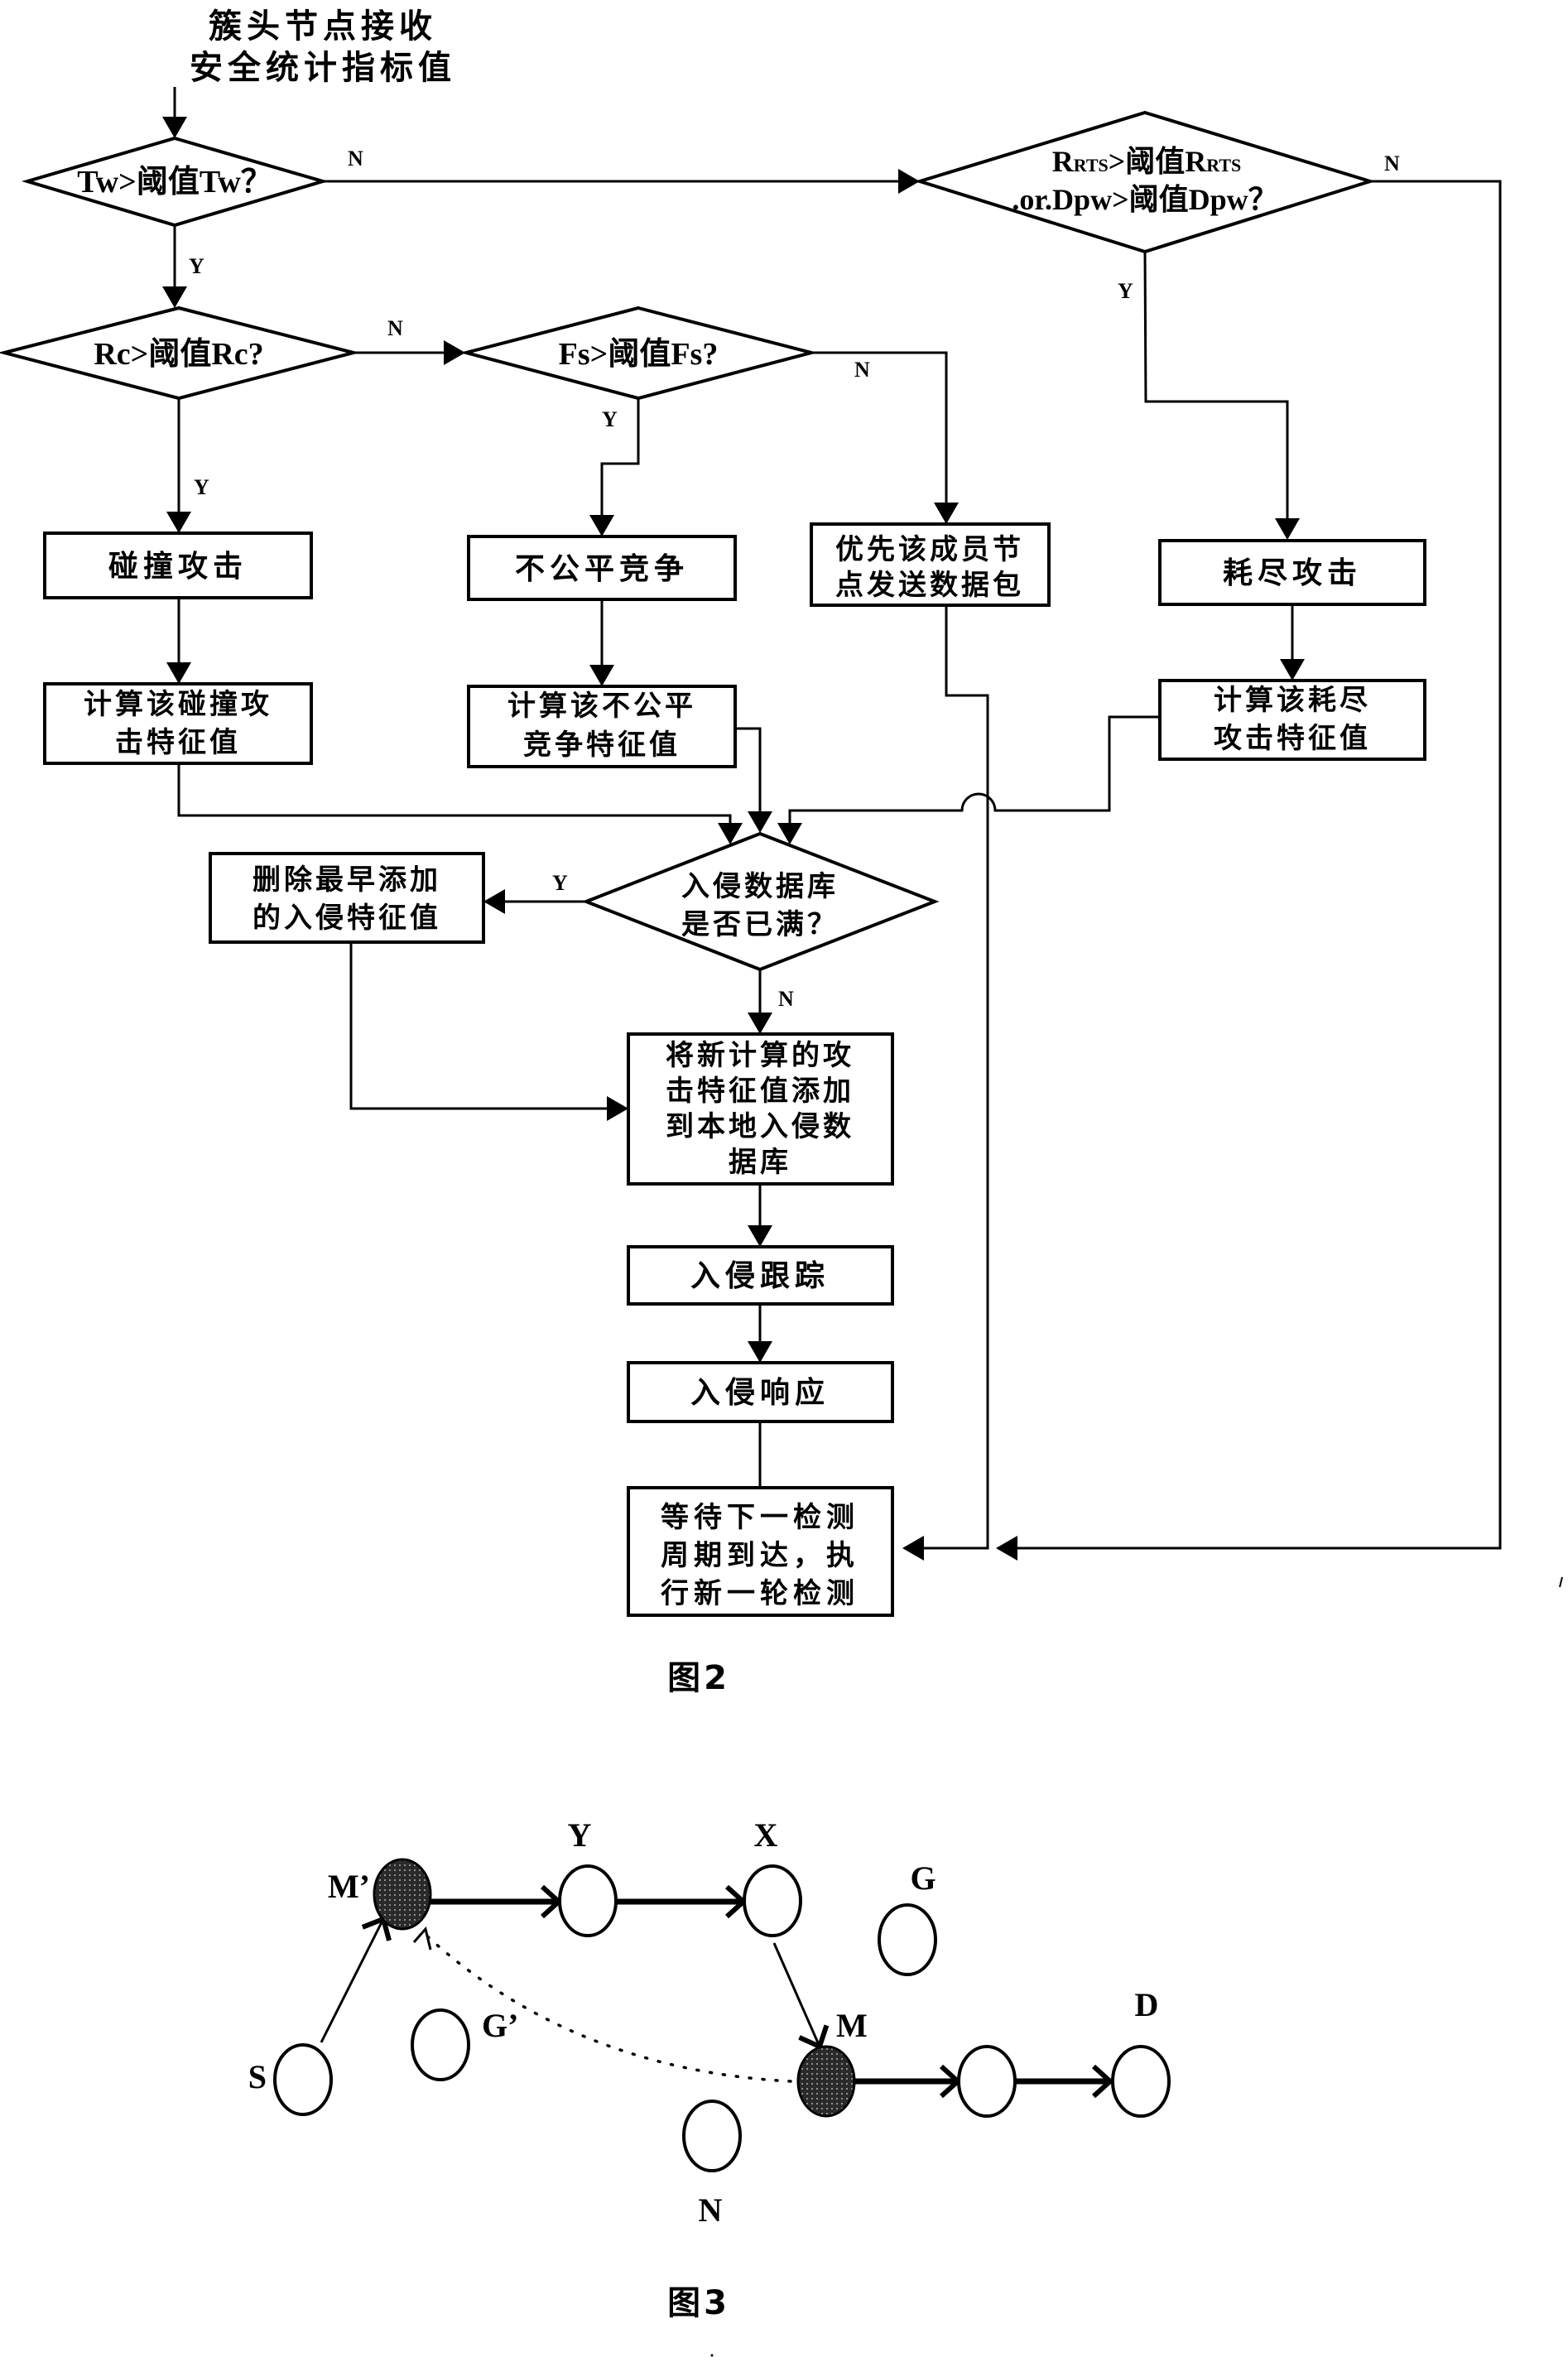 The image size is (1568, 2357). I want to click on arrow-rrts-yes-to-exhaust, so click(1221, 395).